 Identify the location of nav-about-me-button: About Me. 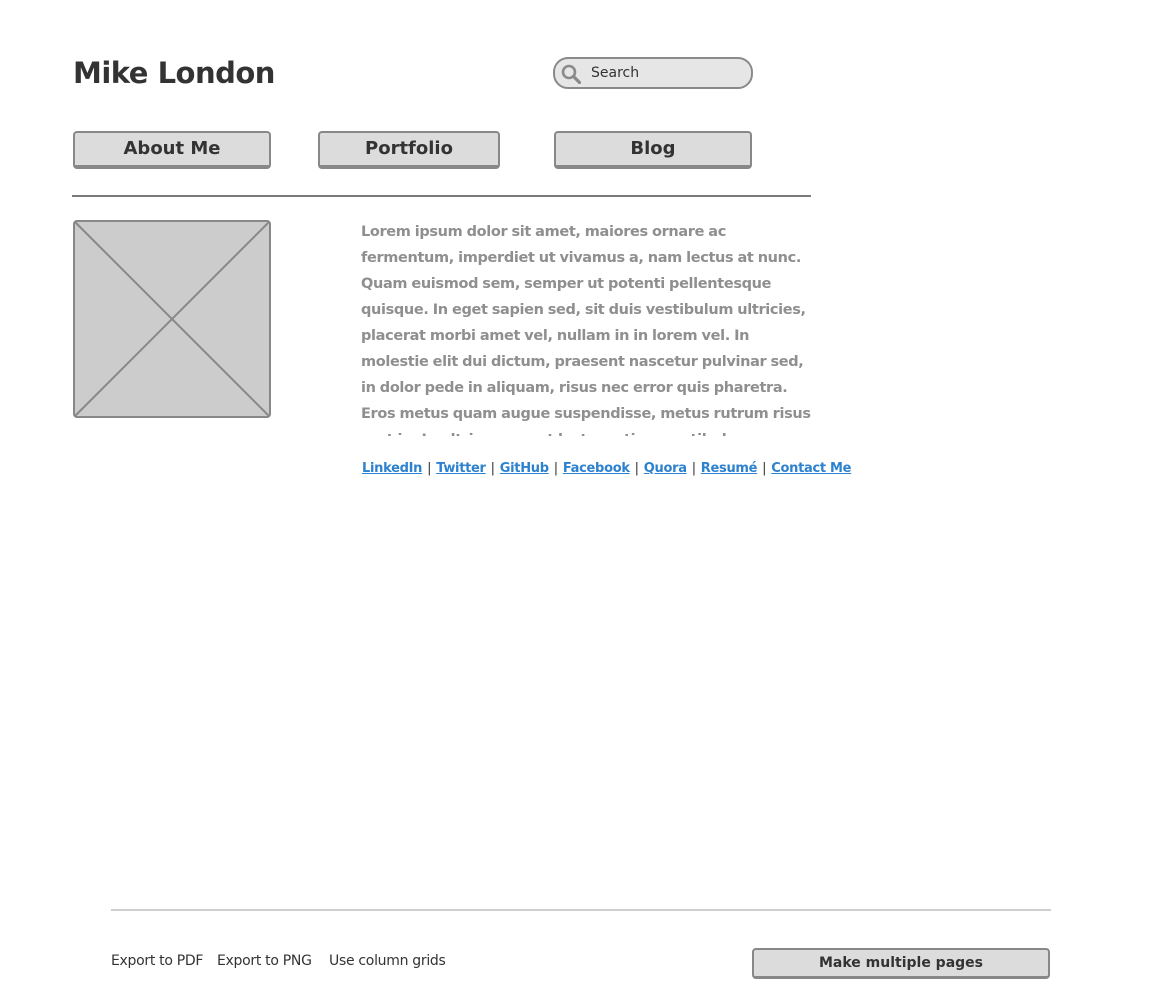
(172, 150).